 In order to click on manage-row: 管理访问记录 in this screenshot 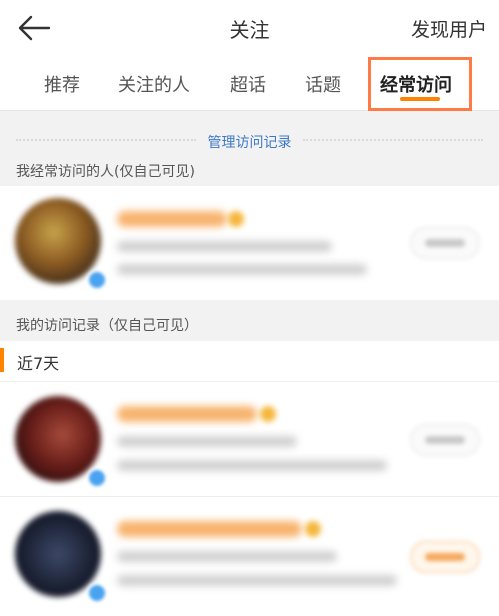, I will do `click(249, 135)`.